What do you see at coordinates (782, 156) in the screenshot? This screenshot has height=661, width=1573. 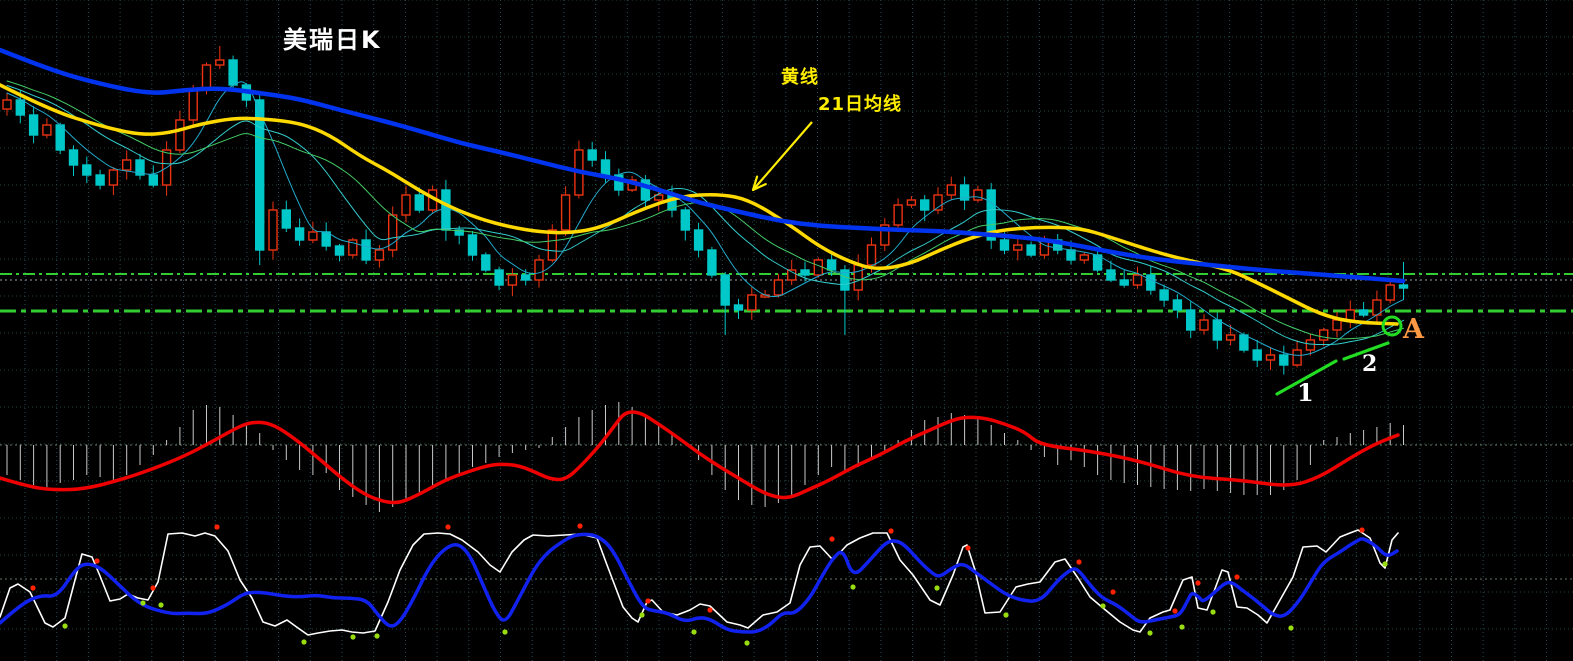 I see `yellow-arrow` at bounding box center [782, 156].